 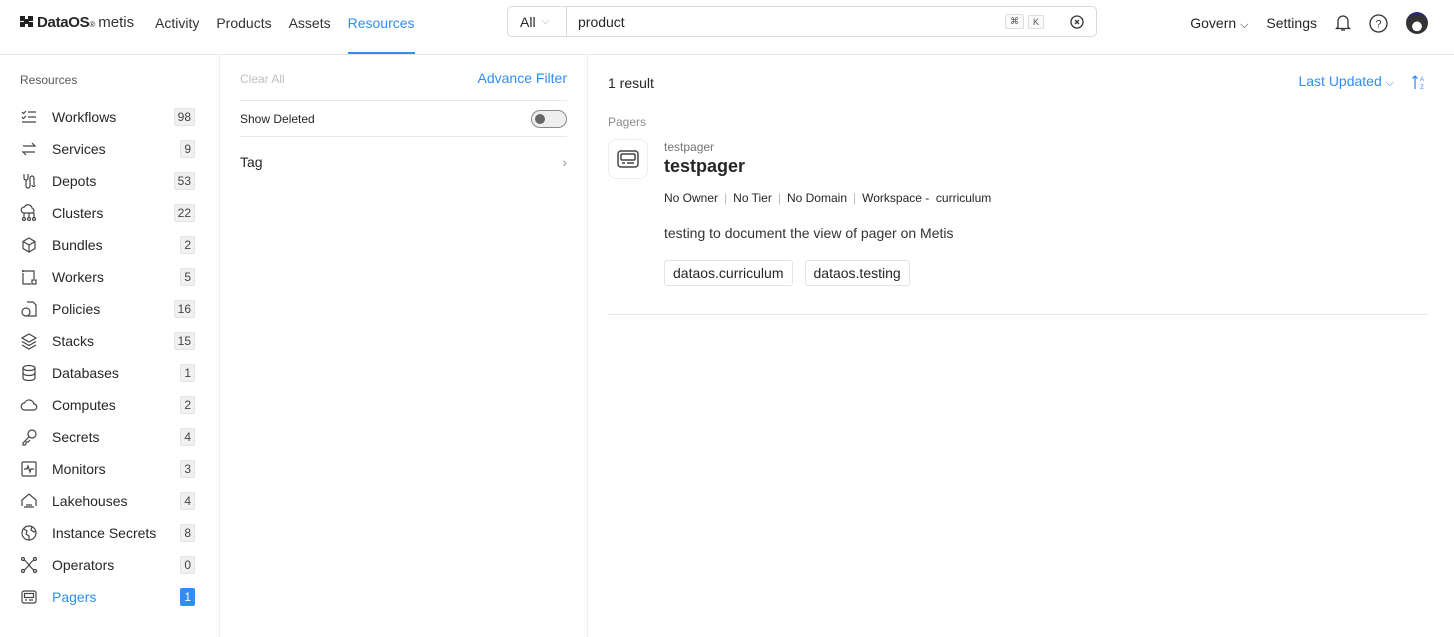 I want to click on sidebar-item-clusters: Clusters 22, so click(x=107, y=213).